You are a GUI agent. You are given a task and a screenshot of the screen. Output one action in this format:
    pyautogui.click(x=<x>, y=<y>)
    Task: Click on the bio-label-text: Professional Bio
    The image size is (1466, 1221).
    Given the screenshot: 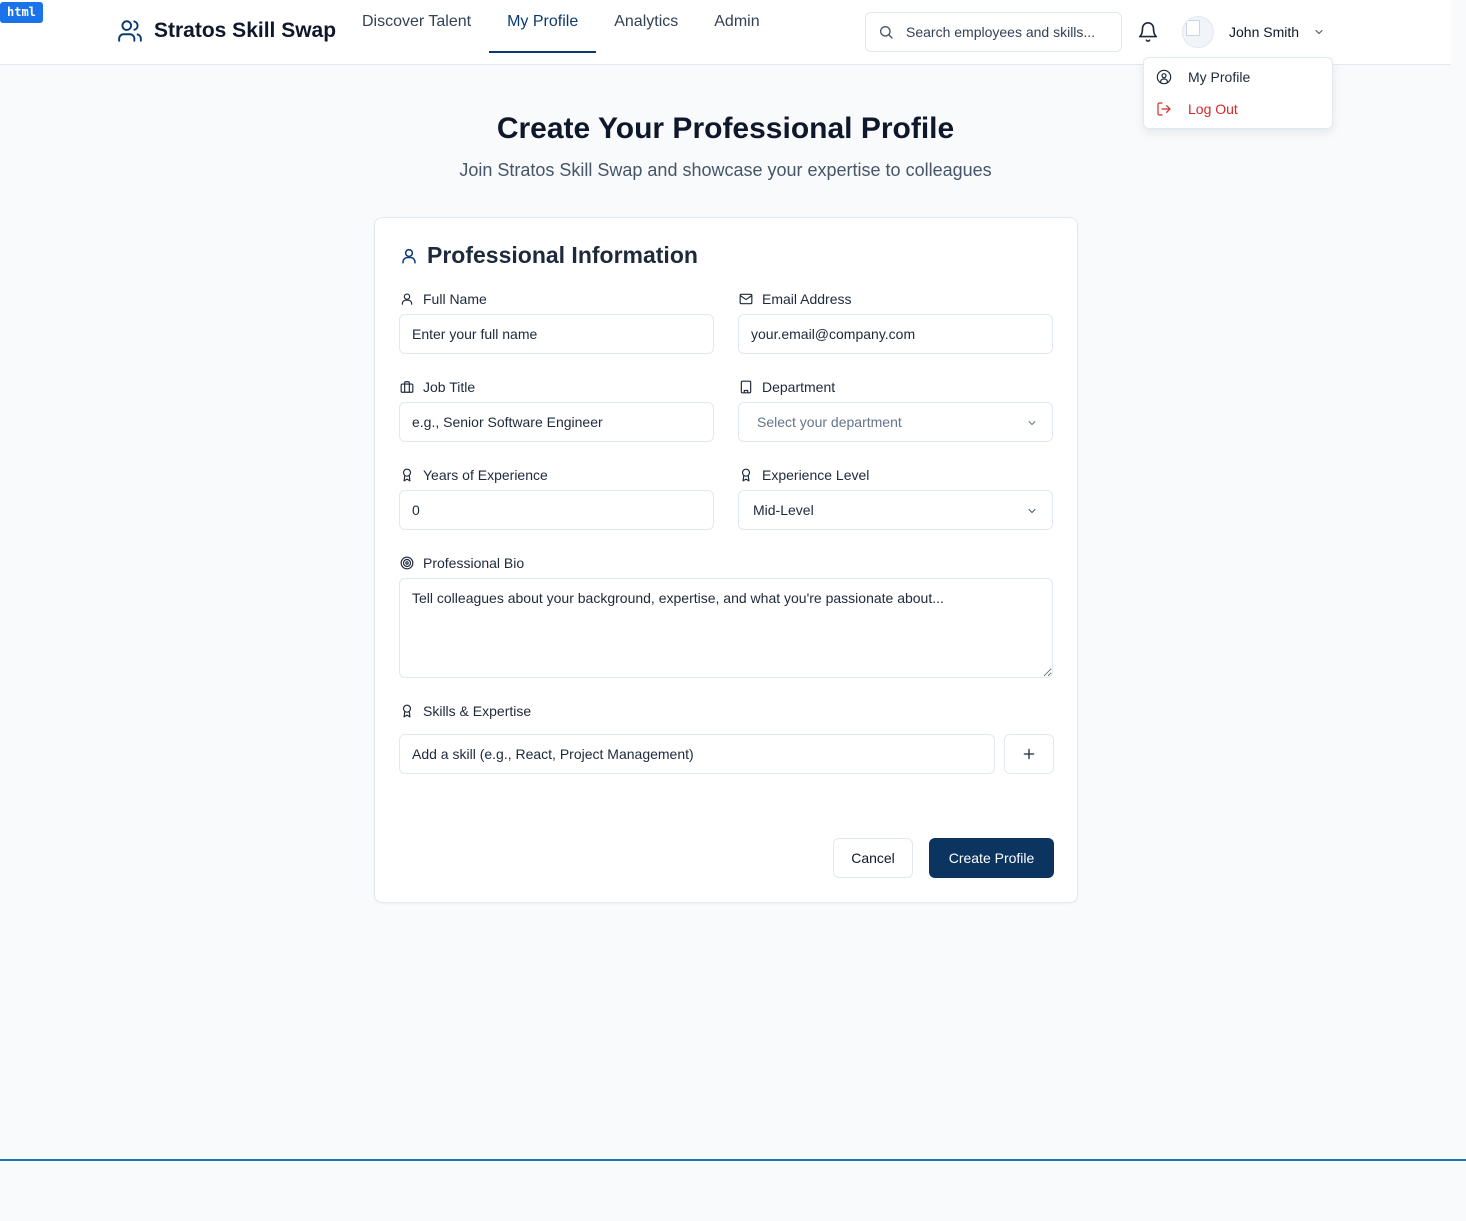 What is the action you would take?
    pyautogui.click(x=474, y=563)
    